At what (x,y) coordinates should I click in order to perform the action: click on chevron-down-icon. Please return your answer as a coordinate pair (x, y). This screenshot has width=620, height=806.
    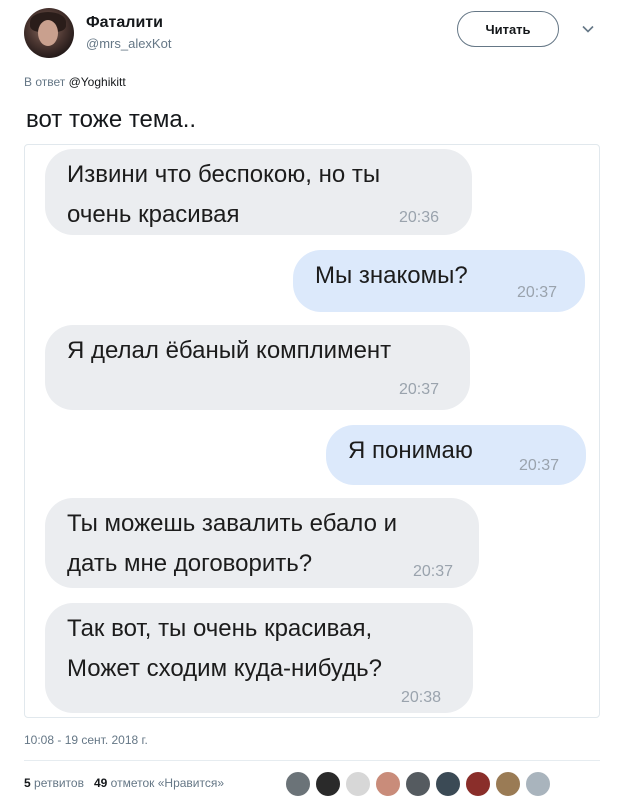
    Looking at the image, I should click on (588, 29).